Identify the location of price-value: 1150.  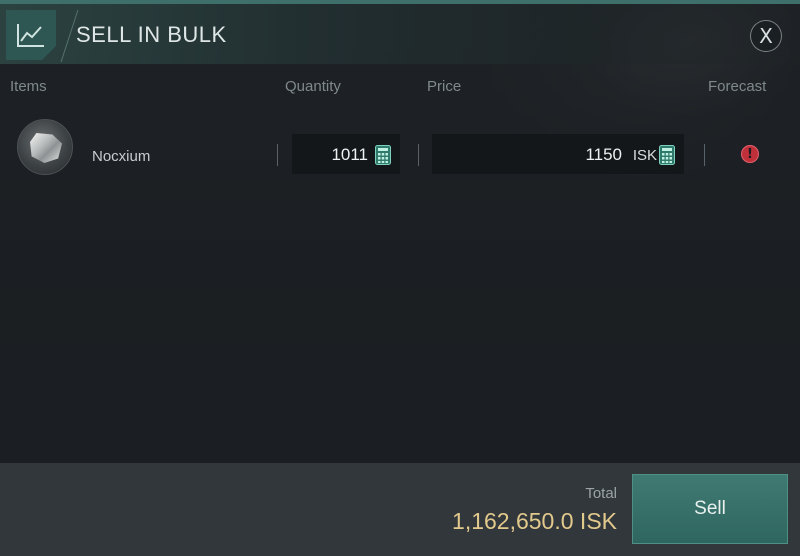
(603, 154).